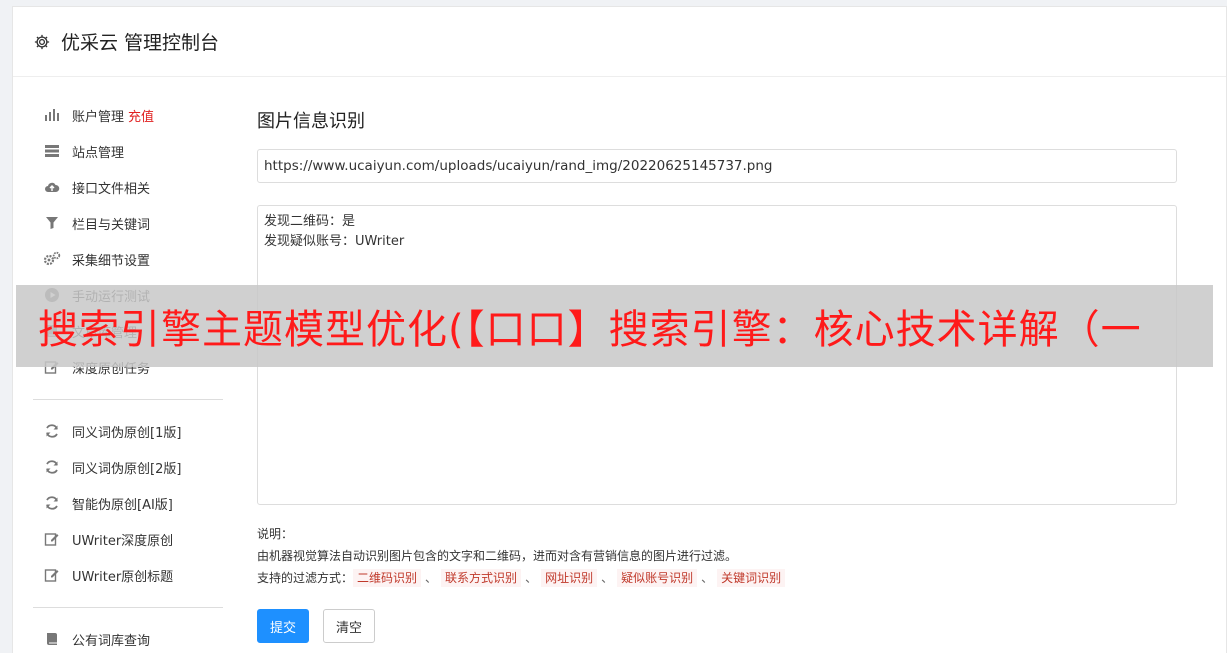 This screenshot has width=1227, height=653. I want to click on button-row: 提交 清空, so click(717, 626).